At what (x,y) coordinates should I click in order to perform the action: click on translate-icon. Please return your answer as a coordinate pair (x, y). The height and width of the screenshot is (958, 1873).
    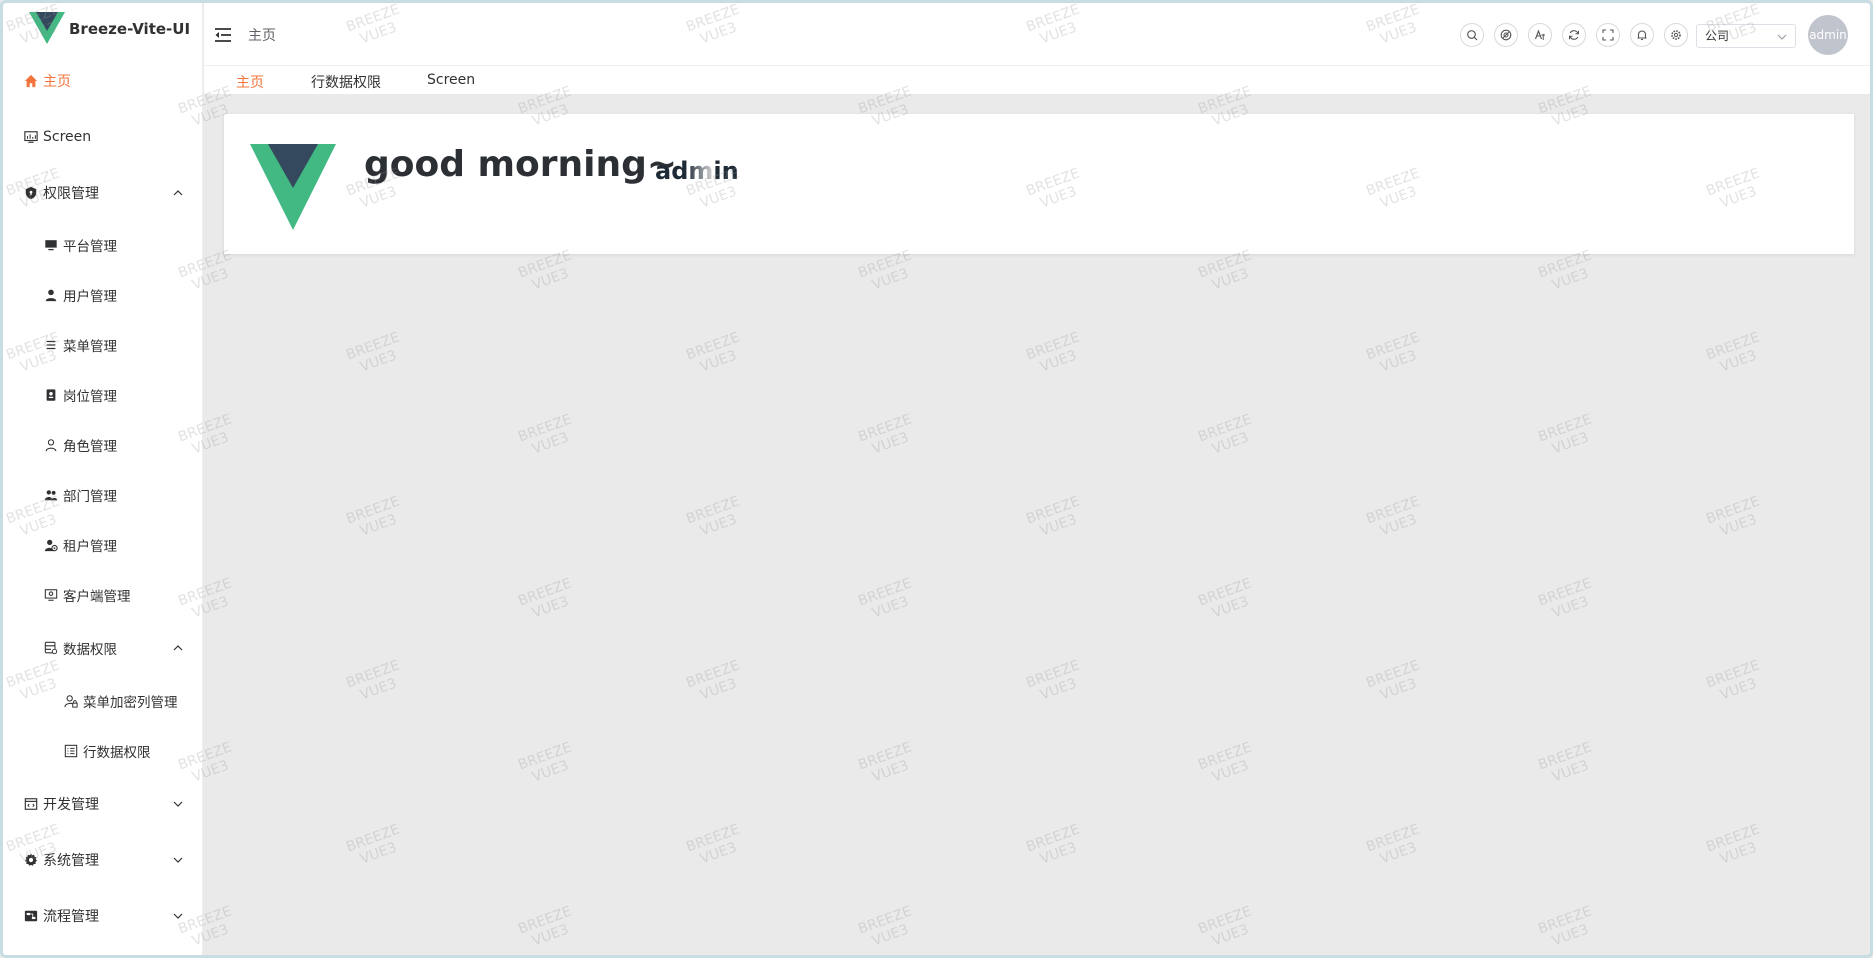
    Looking at the image, I should click on (1540, 35).